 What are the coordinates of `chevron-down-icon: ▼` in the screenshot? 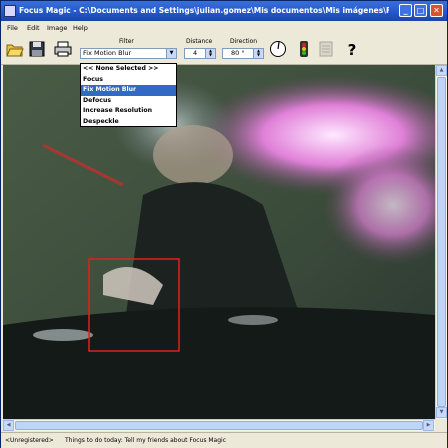 It's located at (171, 53).